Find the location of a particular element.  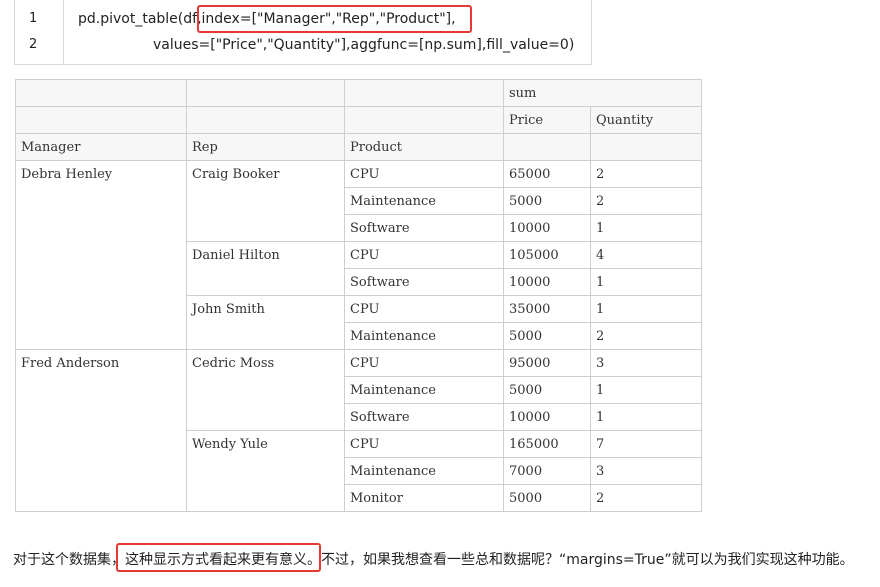

header-sum: sum is located at coordinates (602, 93).